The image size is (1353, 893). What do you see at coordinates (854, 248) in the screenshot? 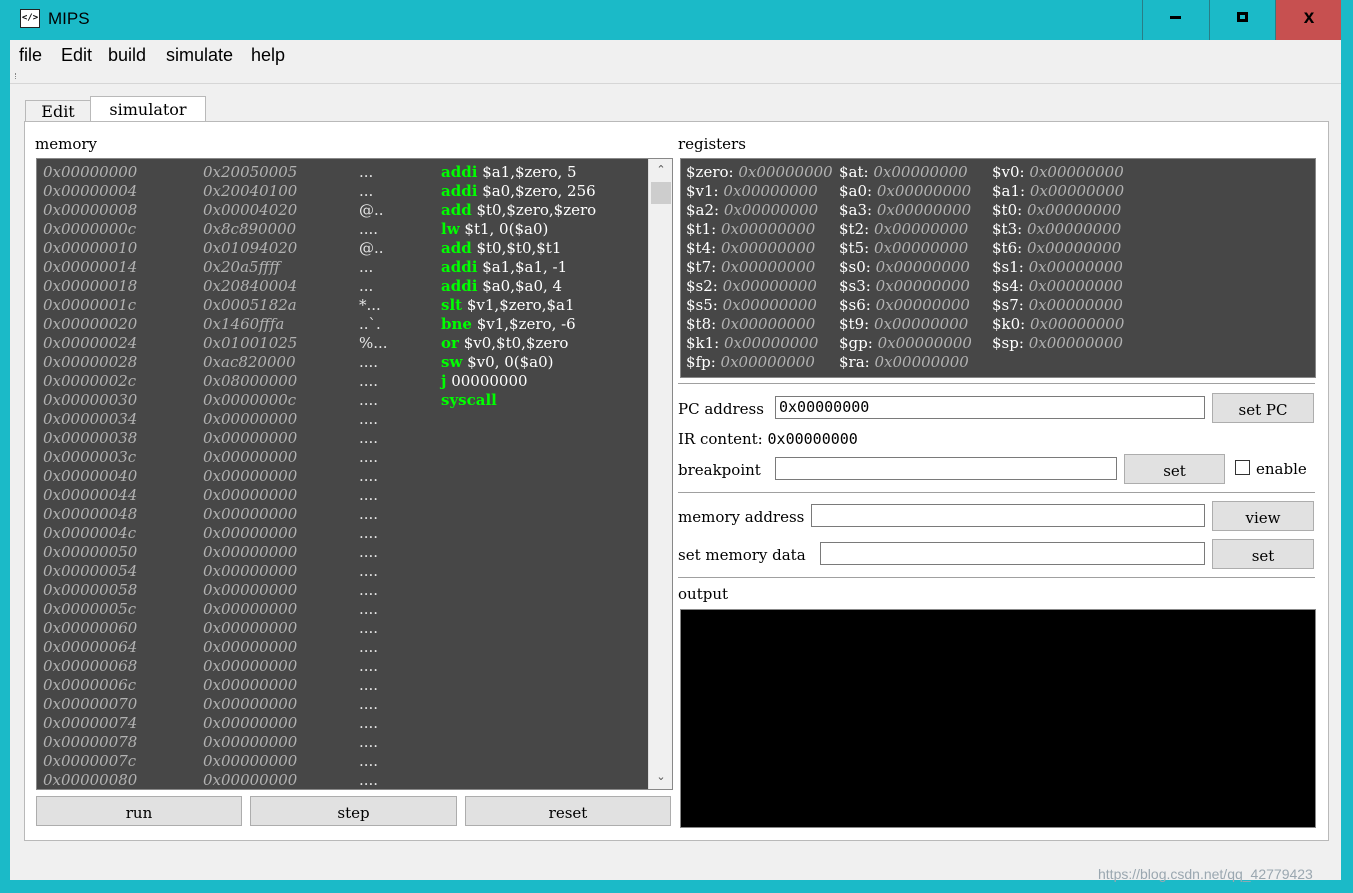
I see `register-name: $t5:` at bounding box center [854, 248].